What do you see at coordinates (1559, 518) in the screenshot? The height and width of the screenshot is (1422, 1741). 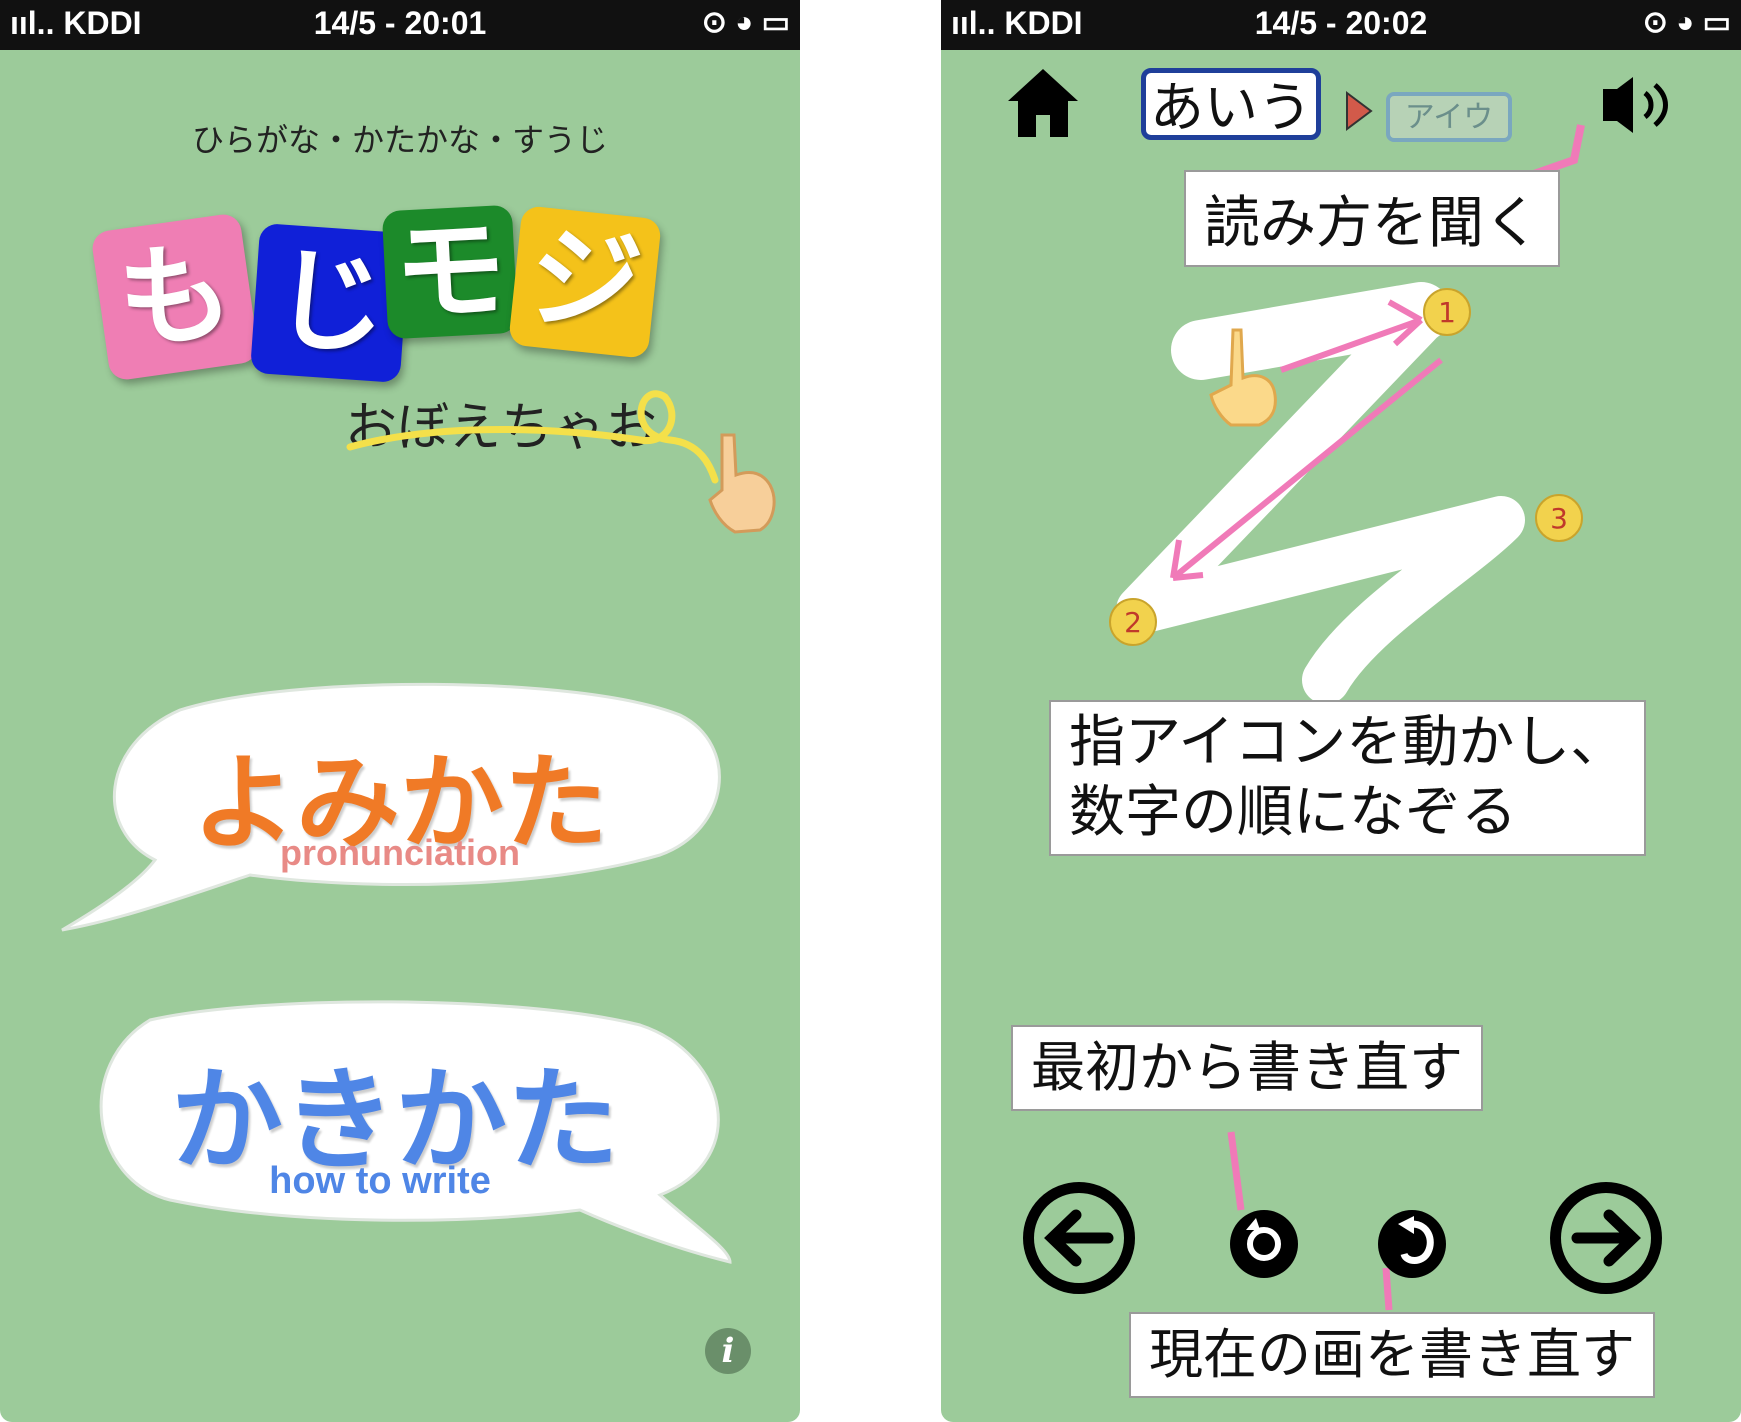 I see `stroke-number-3: 3` at bounding box center [1559, 518].